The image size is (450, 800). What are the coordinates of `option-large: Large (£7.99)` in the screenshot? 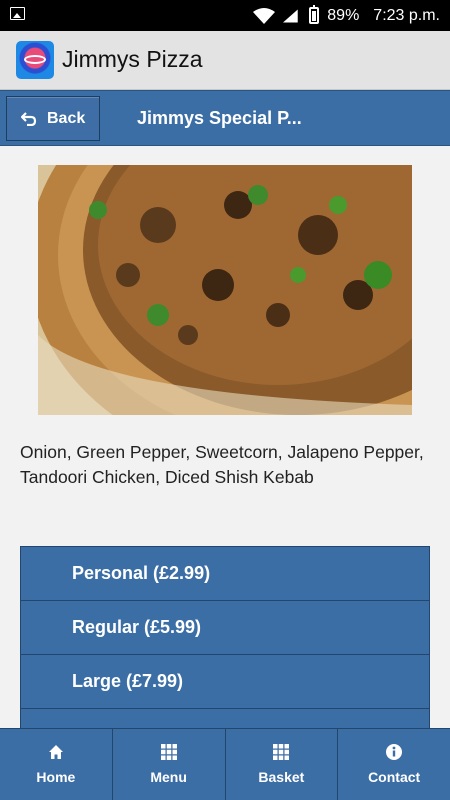 It's located at (225, 681).